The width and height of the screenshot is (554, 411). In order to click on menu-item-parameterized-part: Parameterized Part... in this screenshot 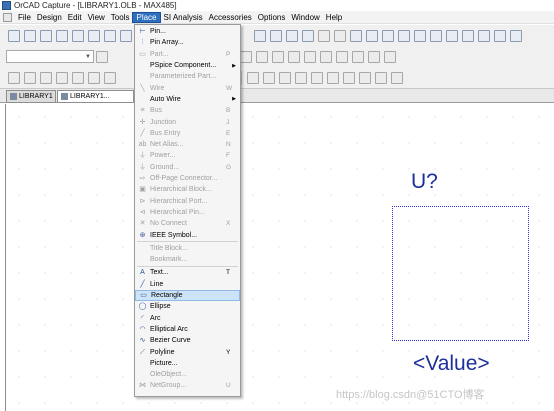, I will do `click(187, 76)`.